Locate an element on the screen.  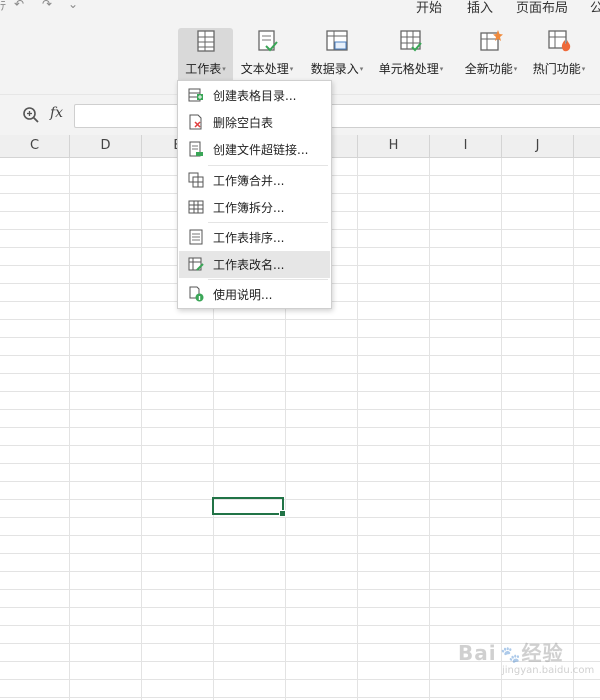
column-header-j: J is located at coordinates (538, 146).